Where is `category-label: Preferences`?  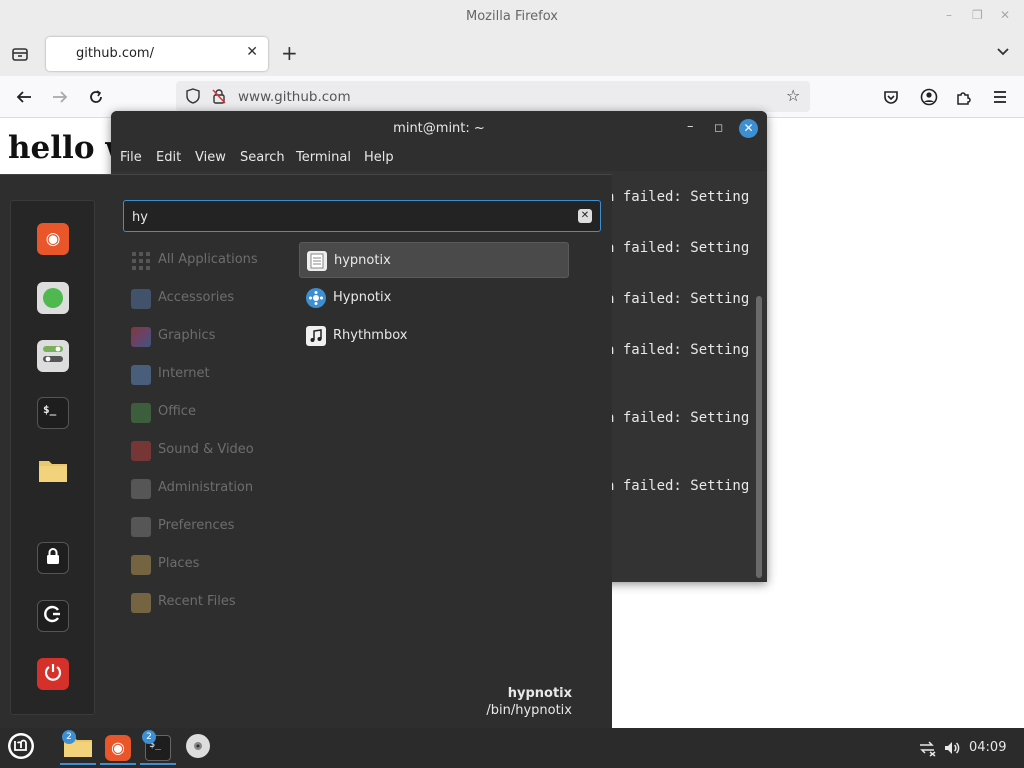
category-label: Preferences is located at coordinates (196, 525).